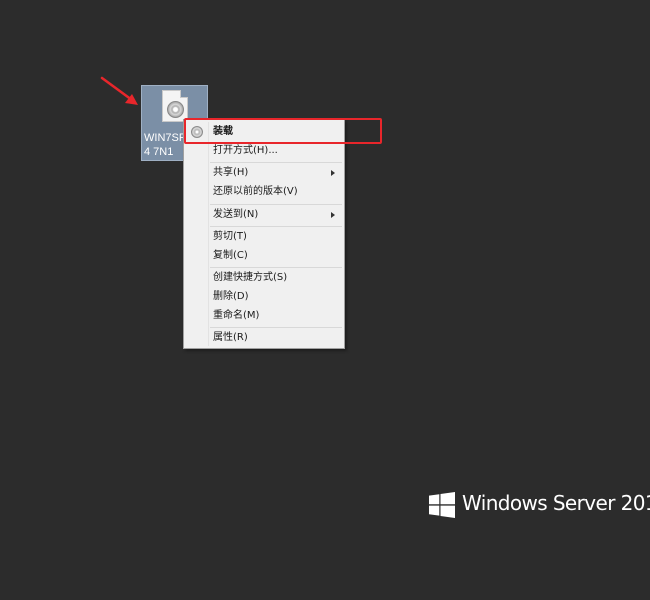  I want to click on menu-item-label: 共享(H), so click(231, 172).